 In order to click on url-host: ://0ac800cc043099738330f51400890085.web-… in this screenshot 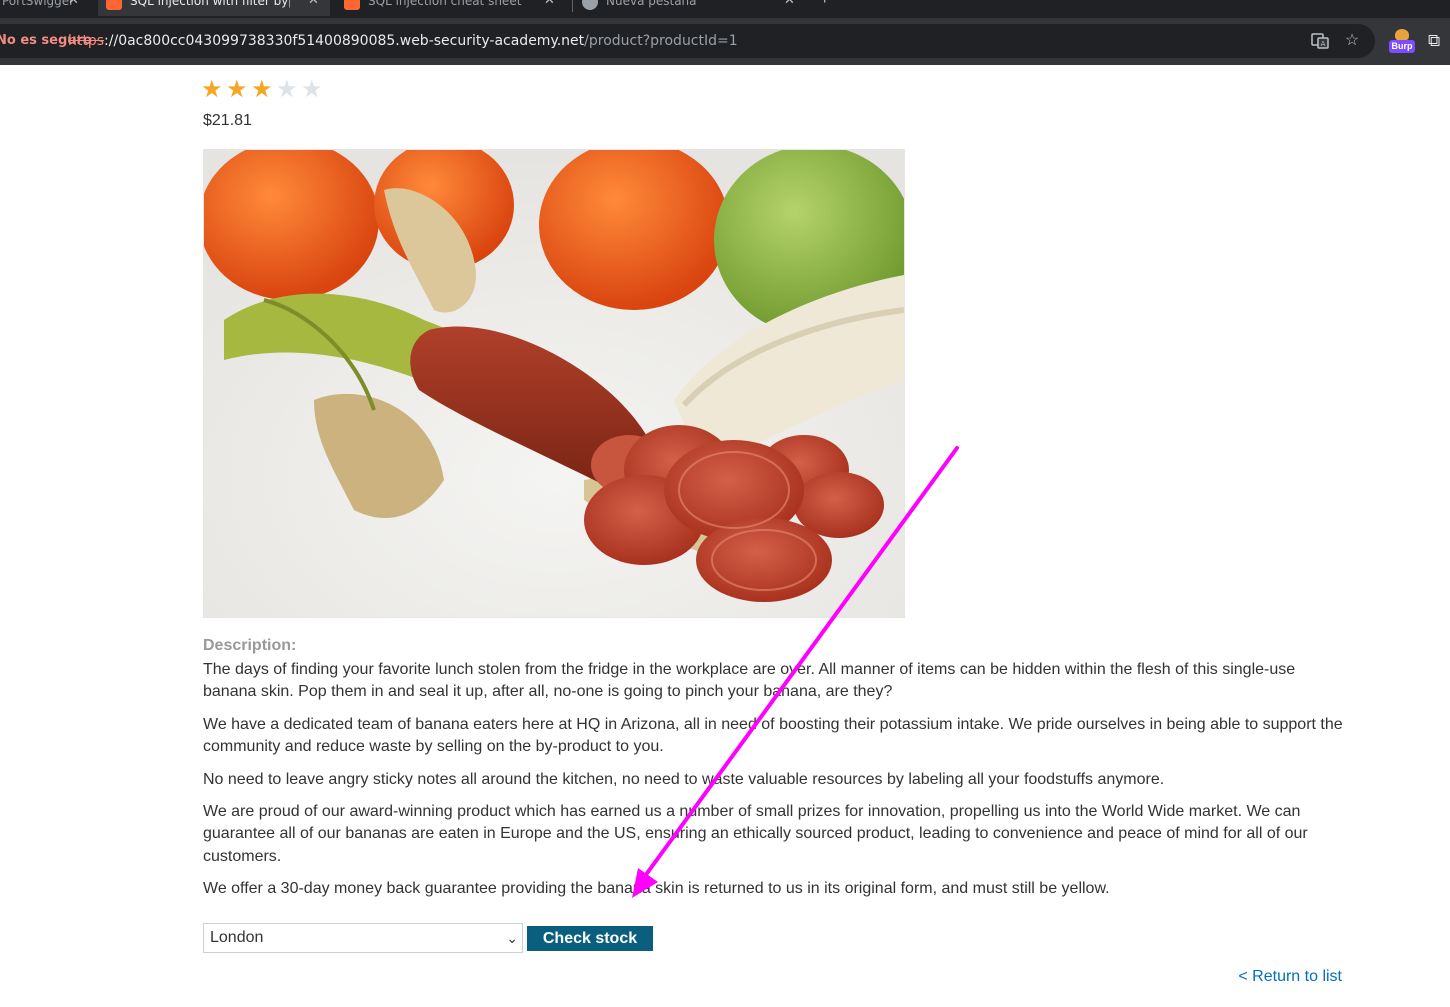, I will do `click(344, 41)`.